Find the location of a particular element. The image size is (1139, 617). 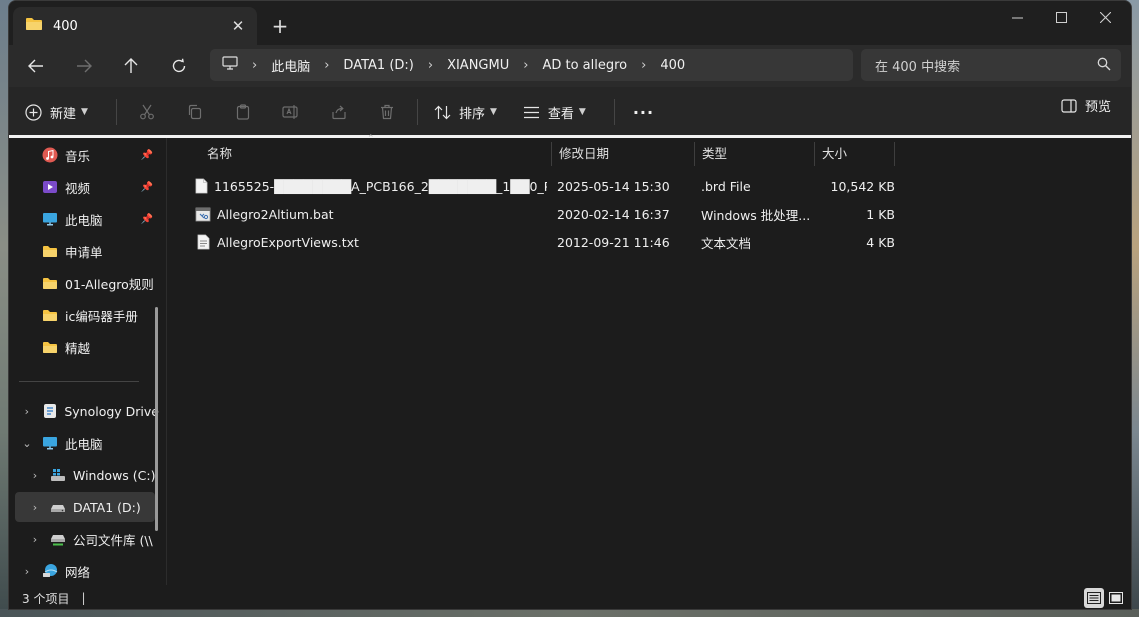

column-header-date: 修改日期 is located at coordinates (622, 152).